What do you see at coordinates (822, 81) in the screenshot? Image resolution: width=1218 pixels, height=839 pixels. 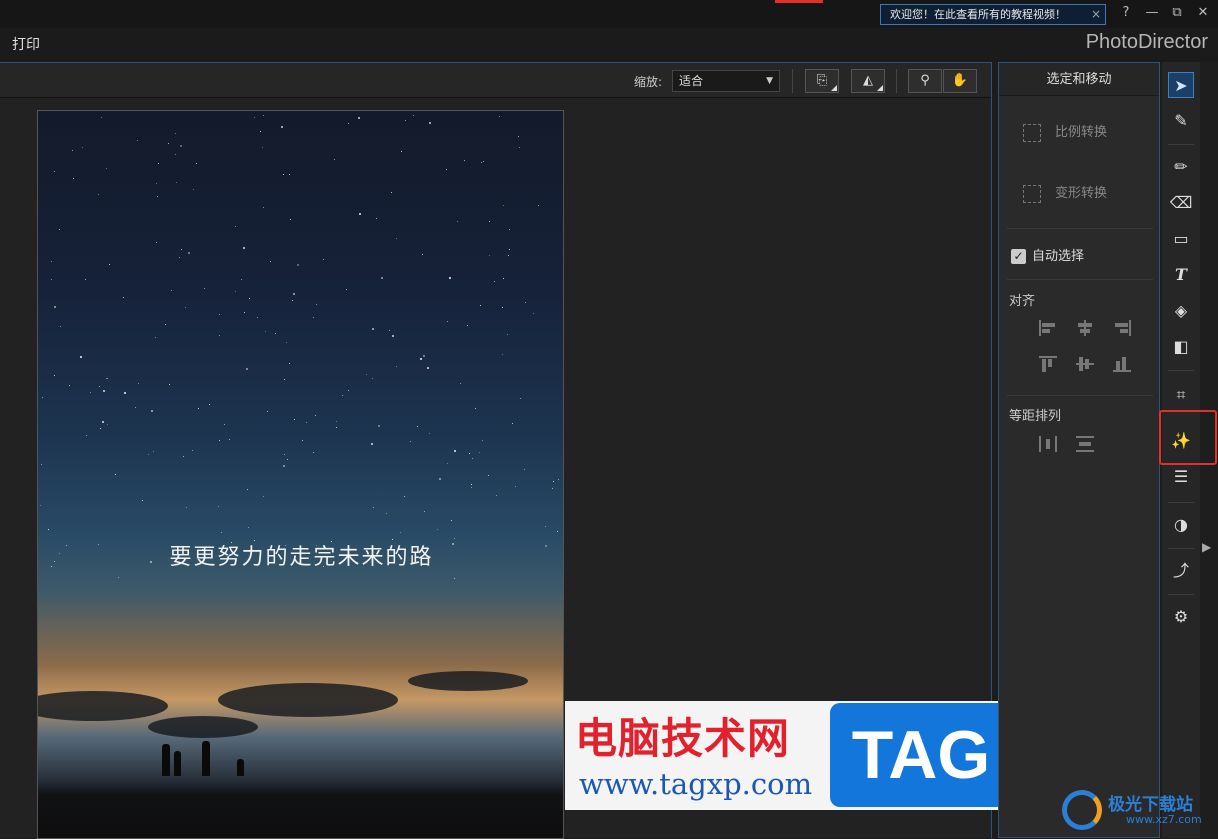 I see `rotate-button: ⎘` at bounding box center [822, 81].